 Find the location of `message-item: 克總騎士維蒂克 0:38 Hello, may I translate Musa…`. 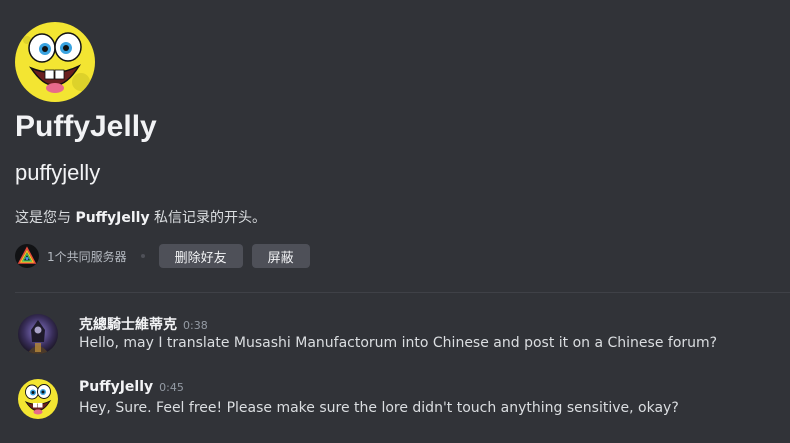

message-item: 克總騎士維蒂克 0:38 Hello, may I translate Musa… is located at coordinates (395, 338).